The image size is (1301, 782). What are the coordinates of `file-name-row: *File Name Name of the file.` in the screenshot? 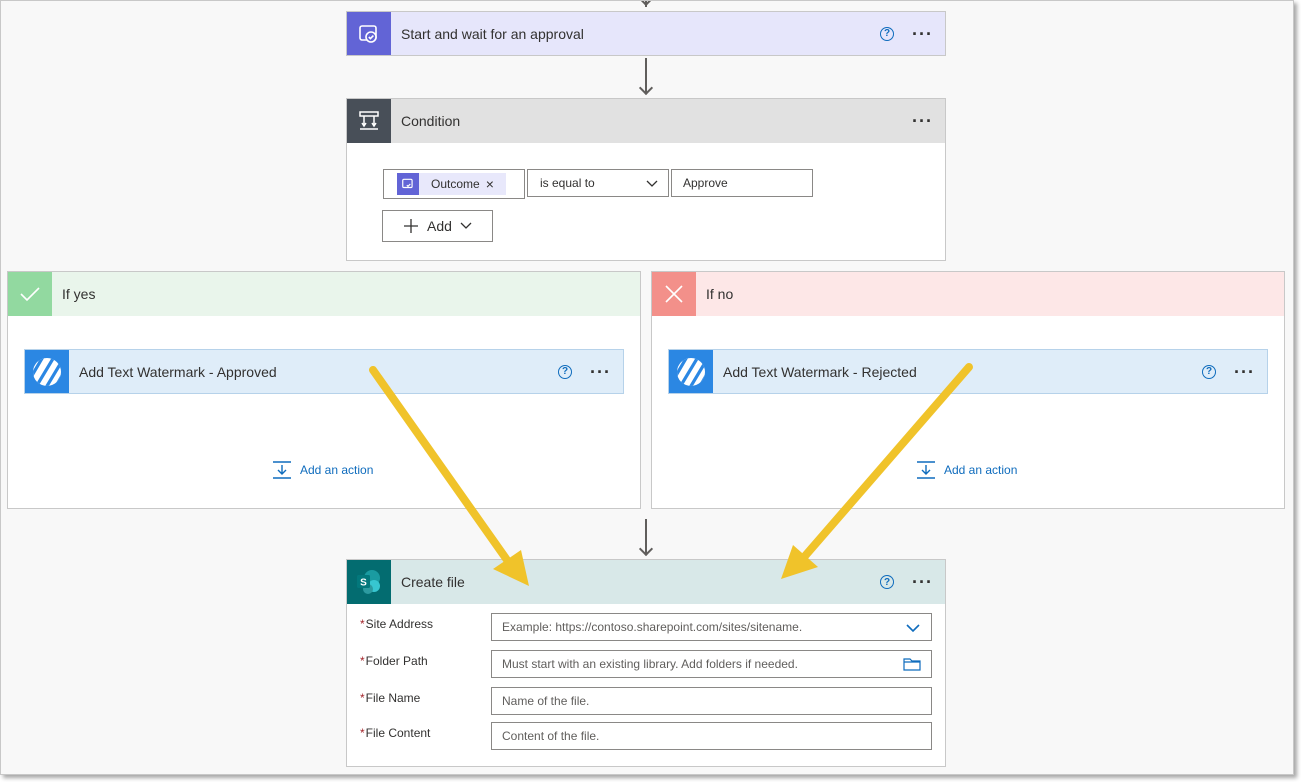 It's located at (647, 701).